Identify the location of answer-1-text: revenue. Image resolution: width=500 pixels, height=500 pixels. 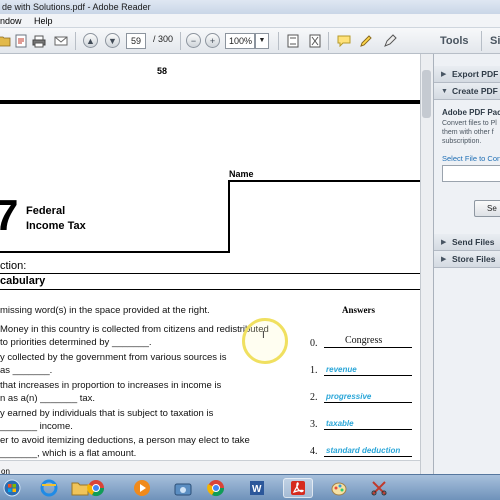
(341, 369).